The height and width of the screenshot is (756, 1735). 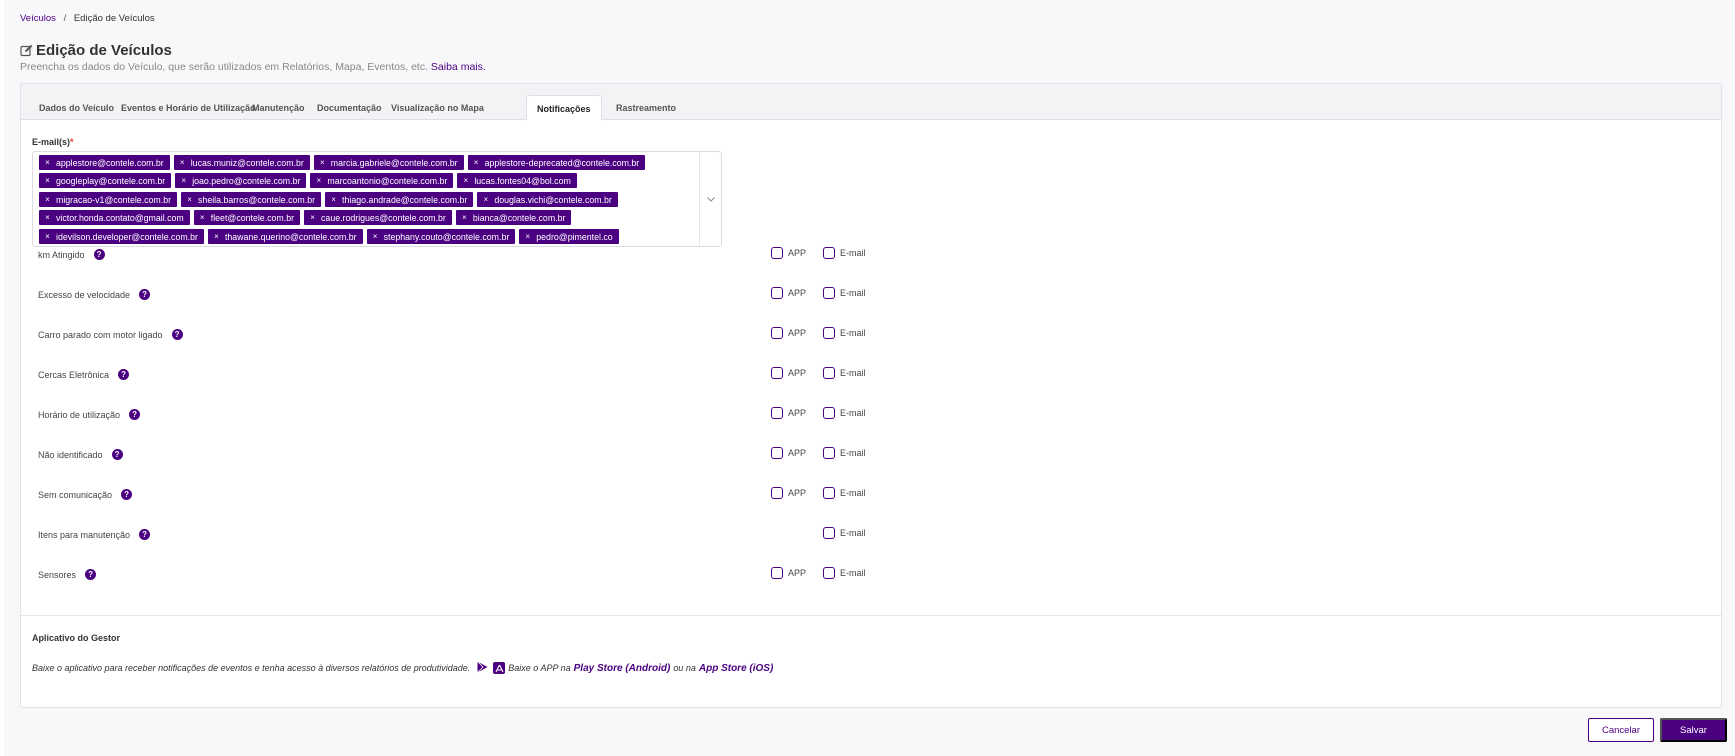 I want to click on tab-rastreamento: Rastreamento, so click(x=646, y=107).